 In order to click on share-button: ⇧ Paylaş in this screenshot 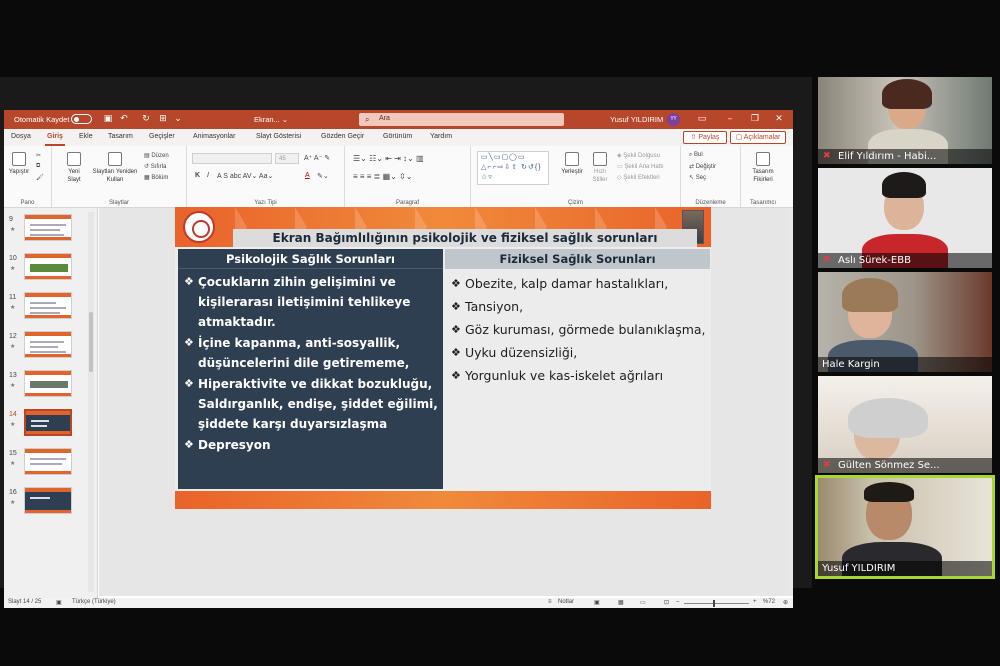, I will do `click(705, 137)`.